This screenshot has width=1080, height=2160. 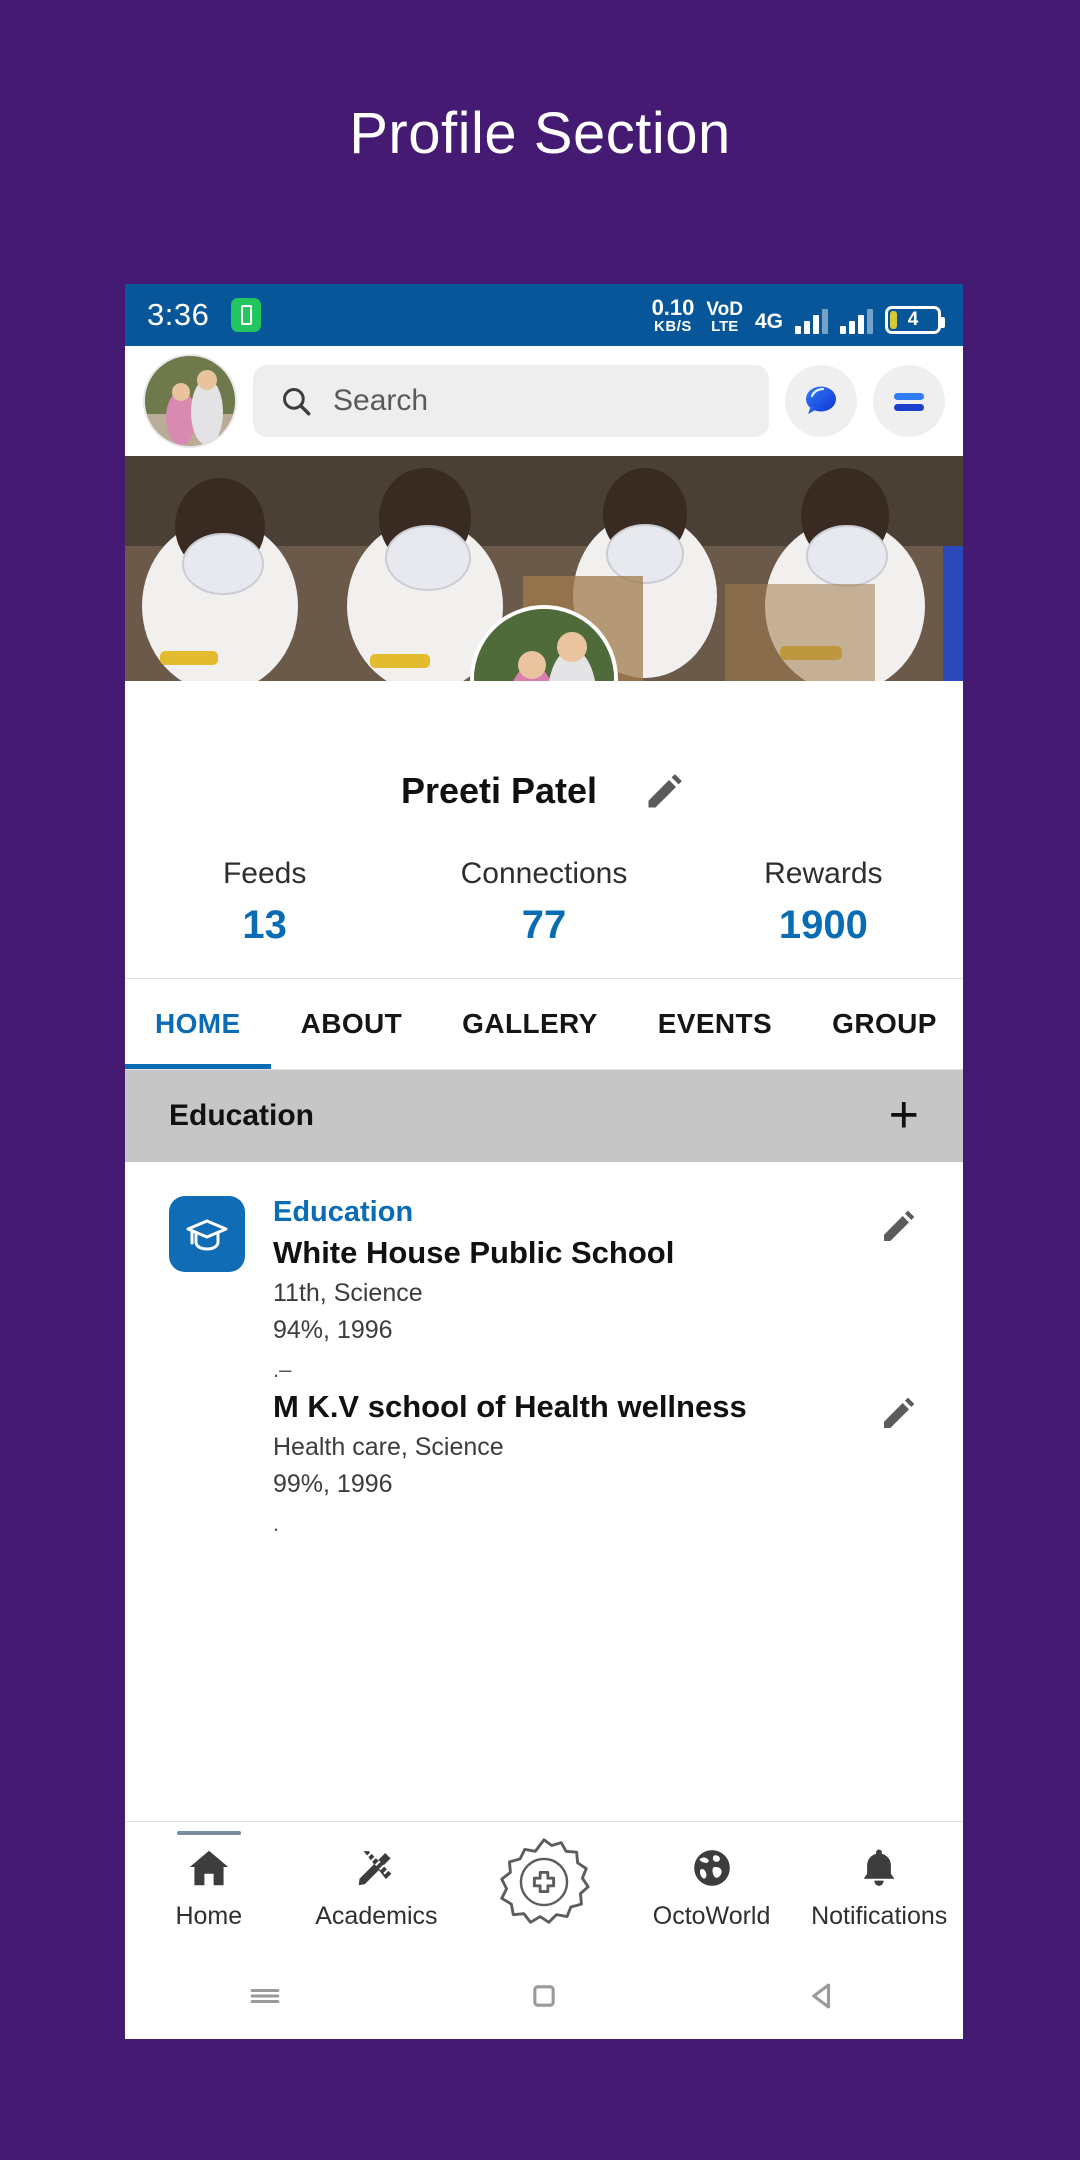 I want to click on education-title: White House Public School, so click(x=474, y=1252).